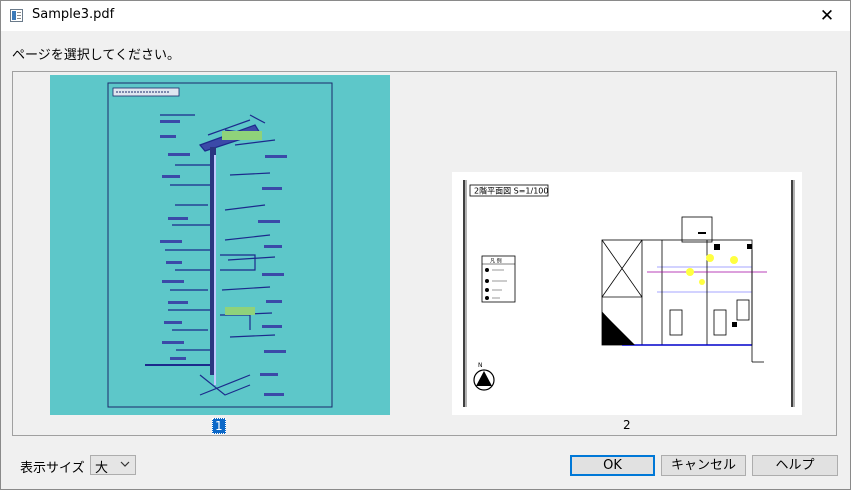 This screenshot has width=851, height=490. What do you see at coordinates (612, 465) in the screenshot?
I see `ok-button: OK` at bounding box center [612, 465].